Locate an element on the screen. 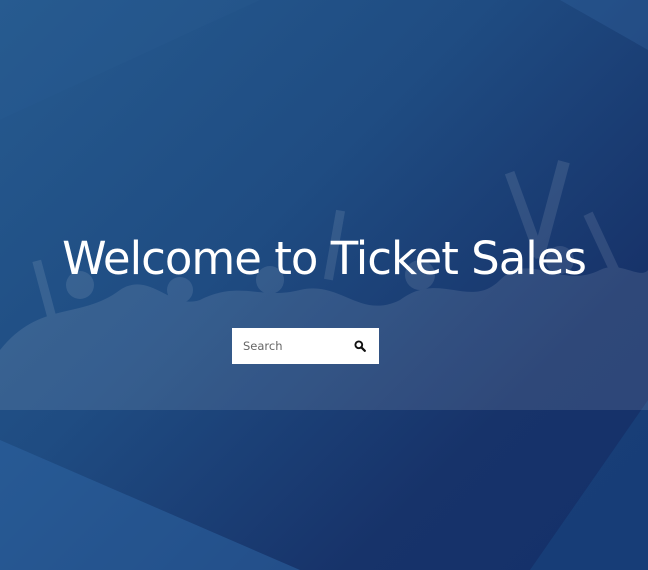 Image resolution: width=648 pixels, height=570 pixels. search-form is located at coordinates (305, 346).